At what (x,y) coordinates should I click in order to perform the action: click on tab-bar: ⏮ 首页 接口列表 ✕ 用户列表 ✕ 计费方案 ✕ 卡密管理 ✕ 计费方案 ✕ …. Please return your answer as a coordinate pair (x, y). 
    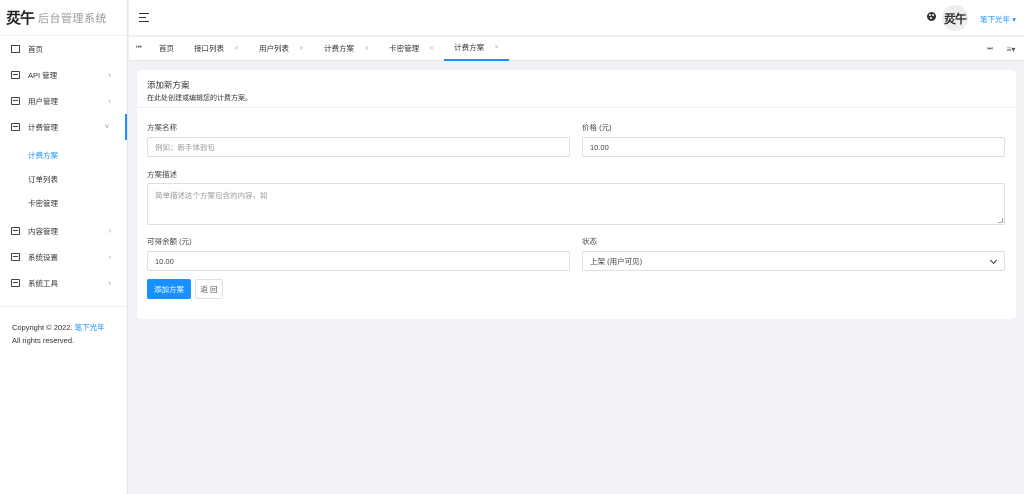
    Looking at the image, I should click on (576, 49).